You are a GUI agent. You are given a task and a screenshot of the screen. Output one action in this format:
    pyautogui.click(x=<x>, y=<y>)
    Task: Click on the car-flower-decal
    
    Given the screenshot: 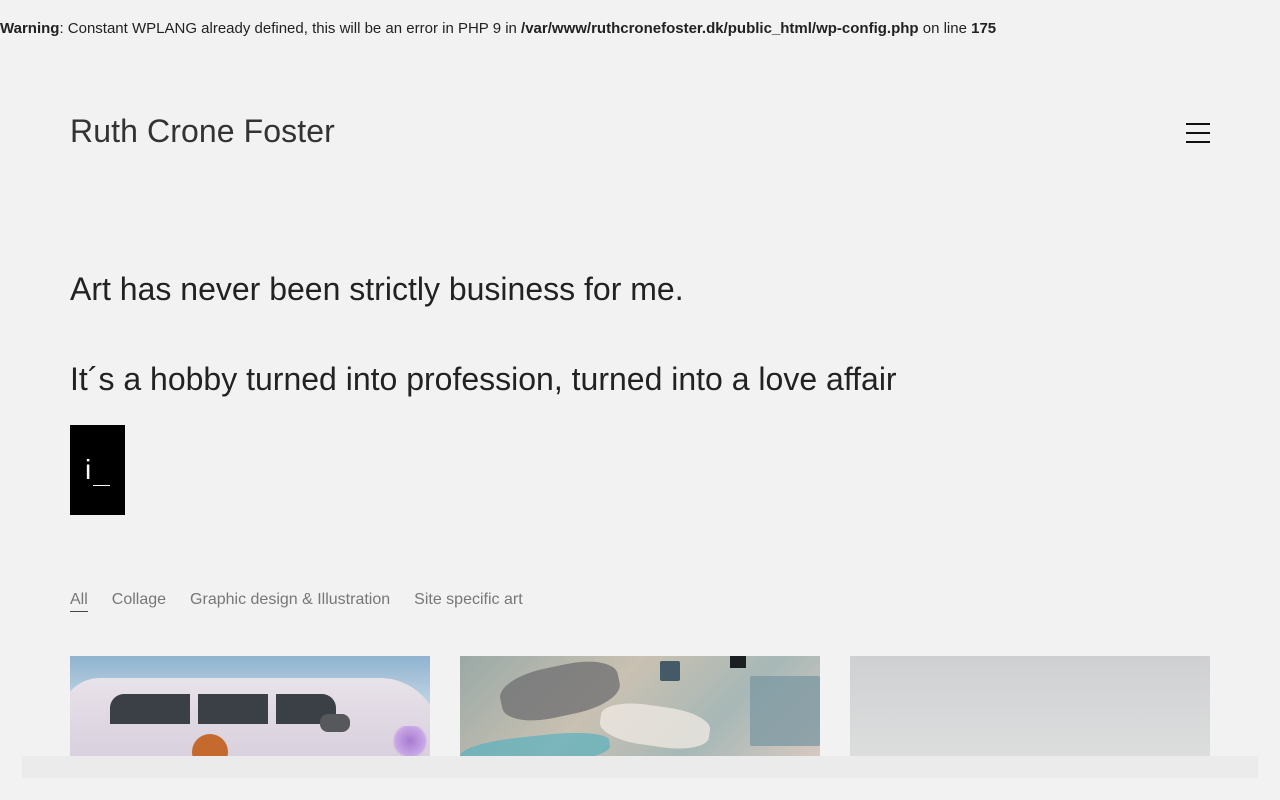 What is the action you would take?
    pyautogui.click(x=410, y=741)
    